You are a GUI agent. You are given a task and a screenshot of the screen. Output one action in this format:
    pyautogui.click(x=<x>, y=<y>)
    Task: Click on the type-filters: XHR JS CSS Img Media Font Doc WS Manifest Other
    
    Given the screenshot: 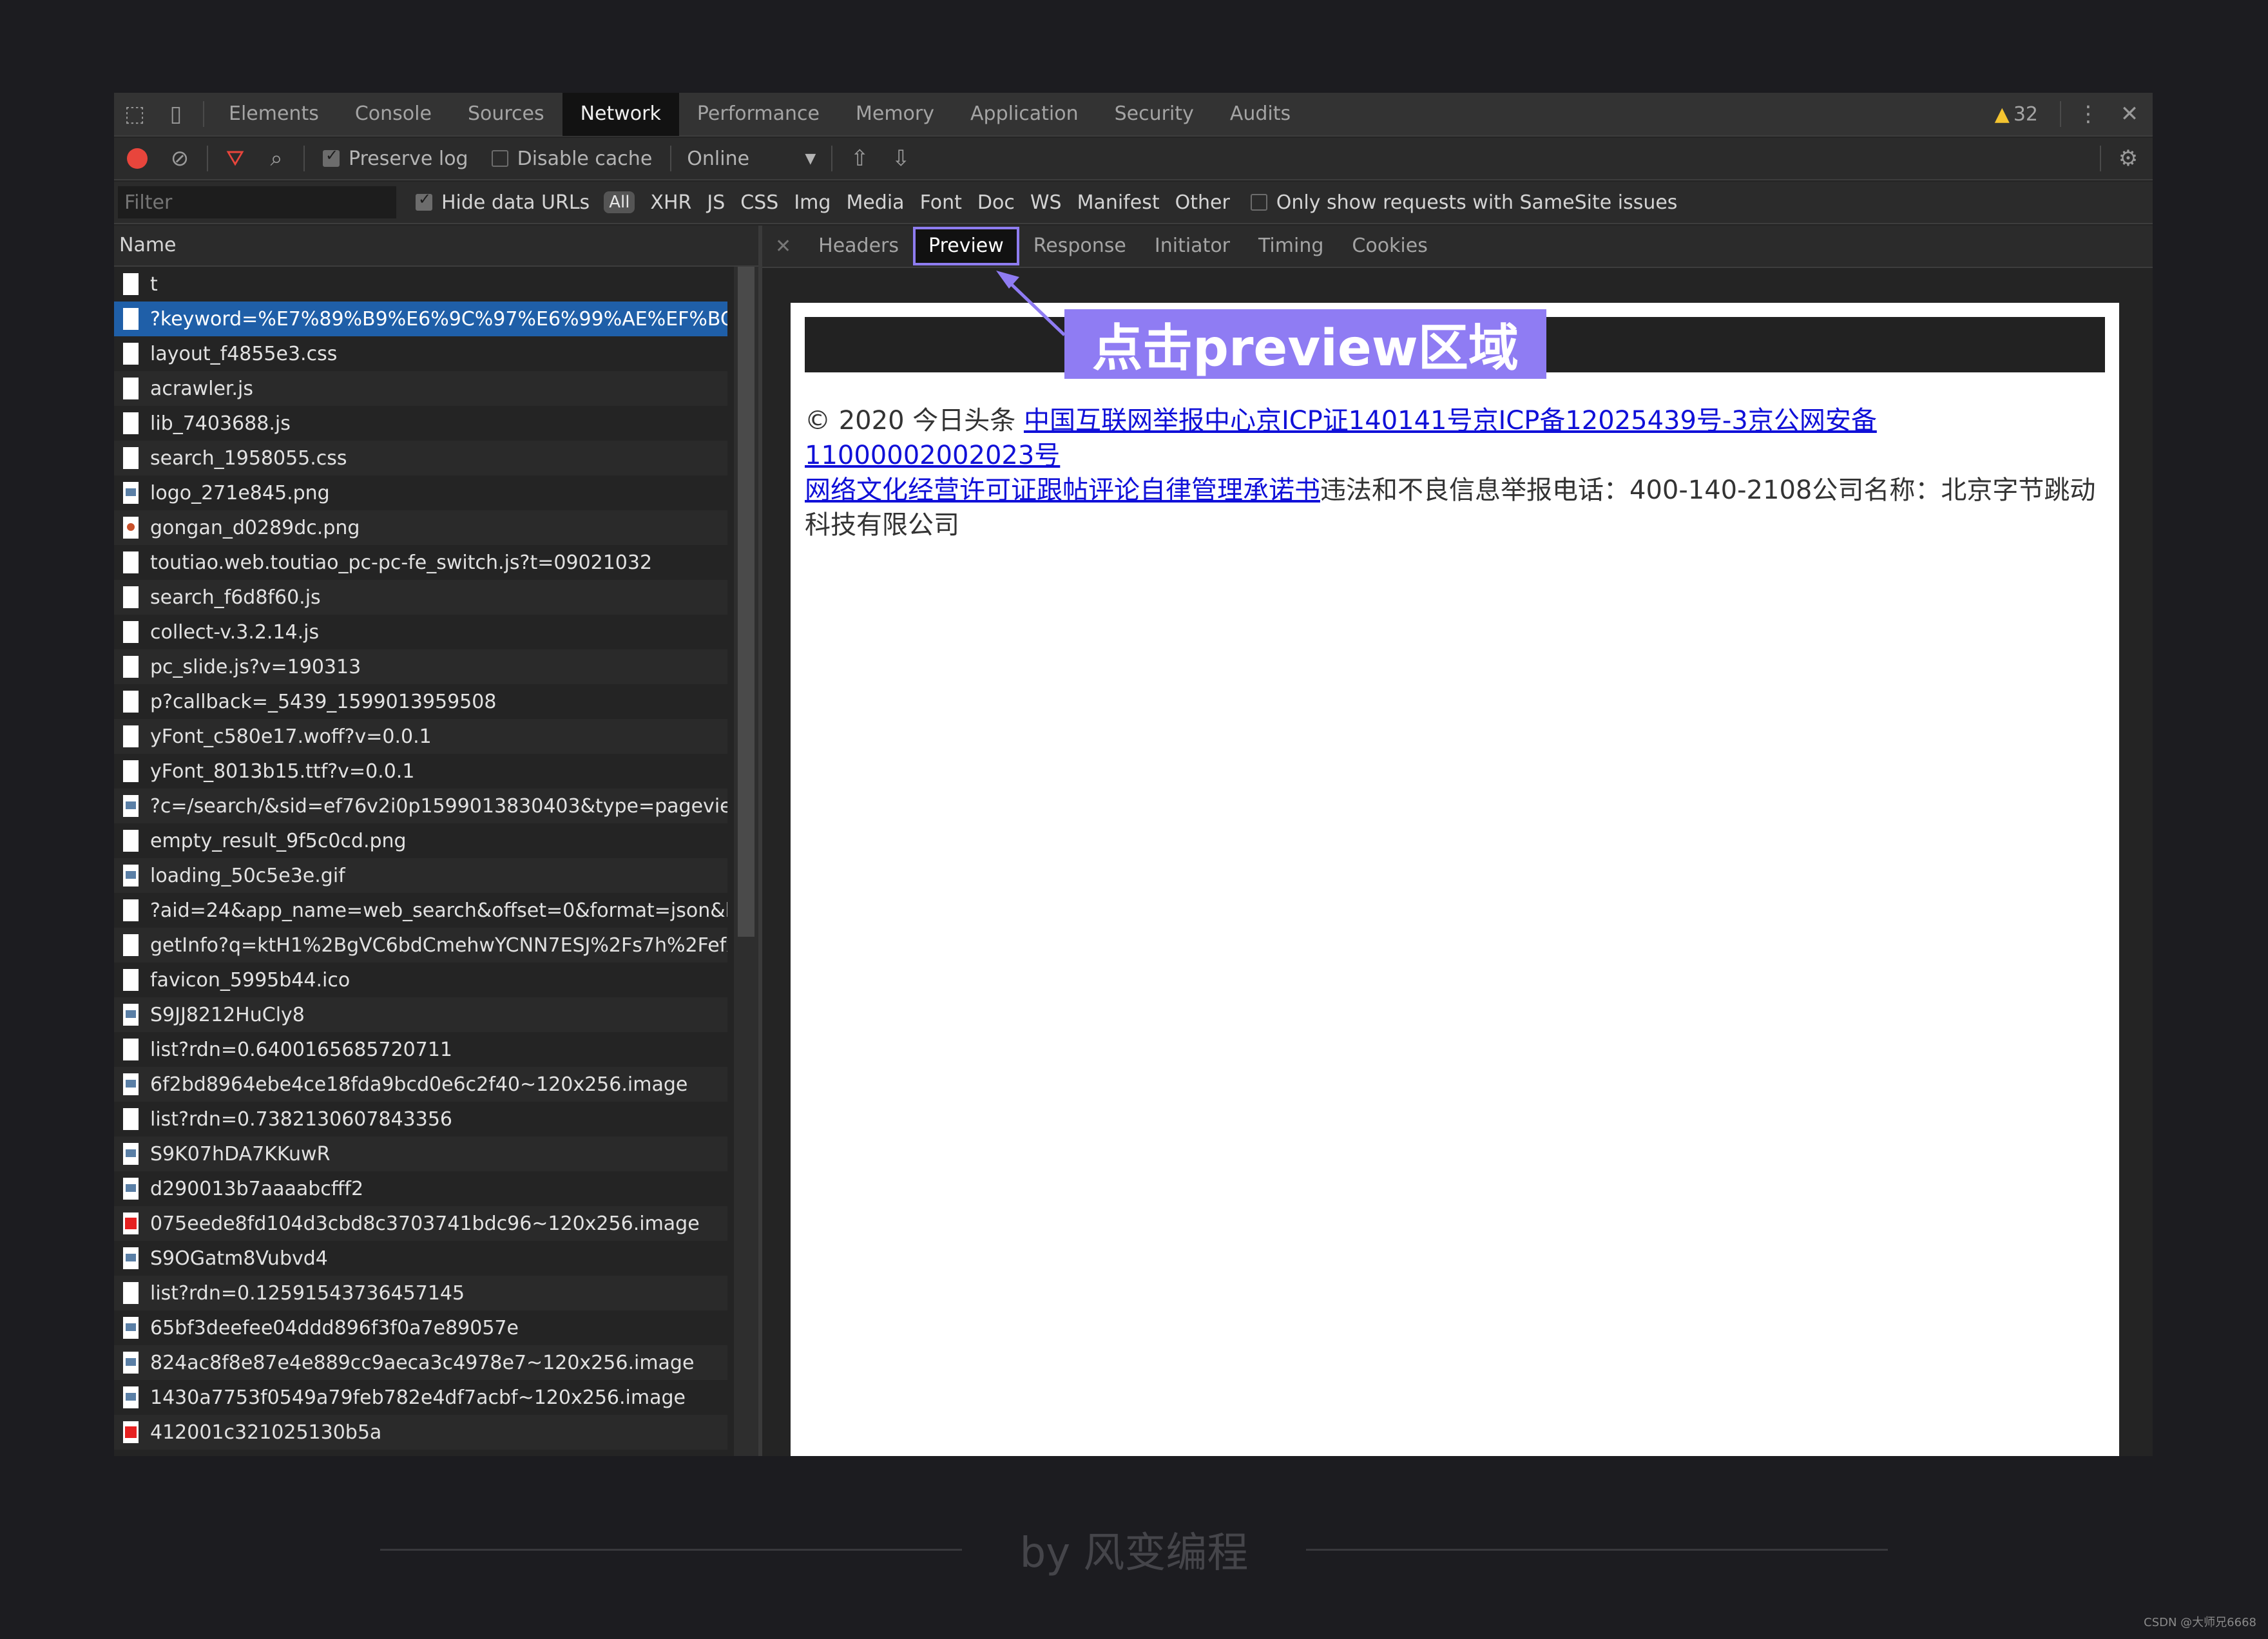 What is the action you would take?
    pyautogui.click(x=939, y=202)
    